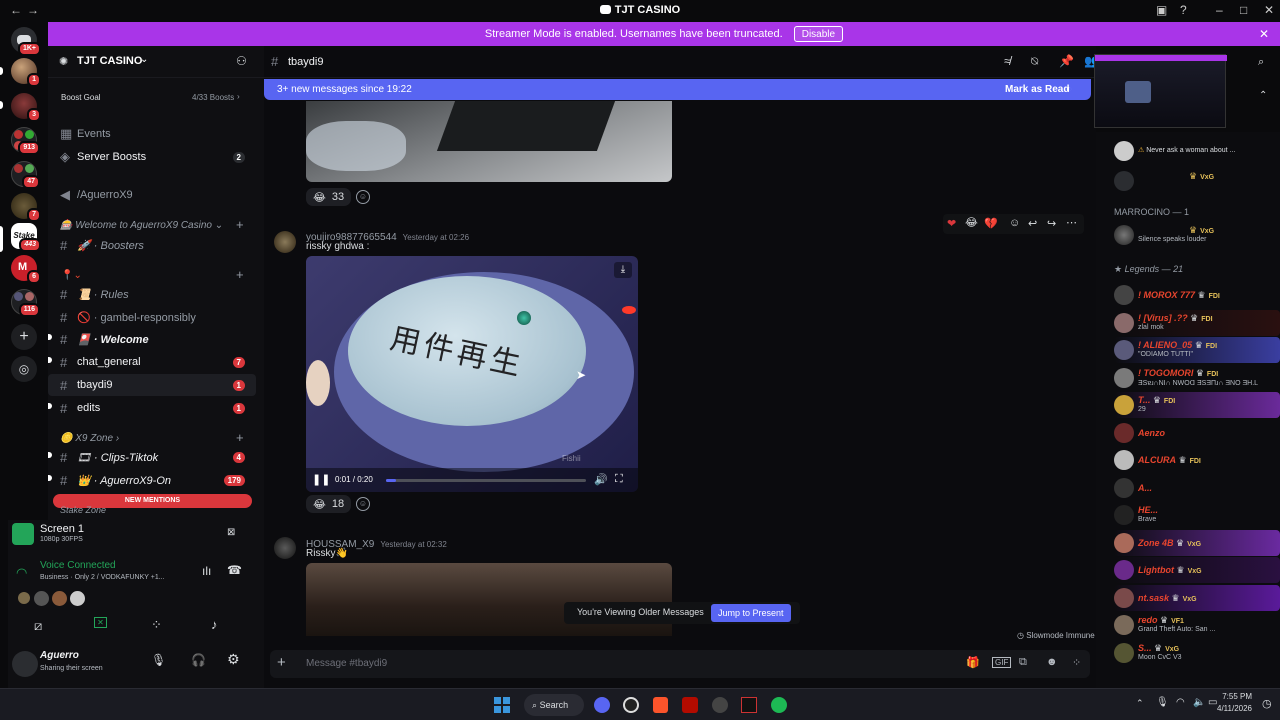  I want to click on category-x9-zone: 🪙 X9 Zone ›, so click(89, 438).